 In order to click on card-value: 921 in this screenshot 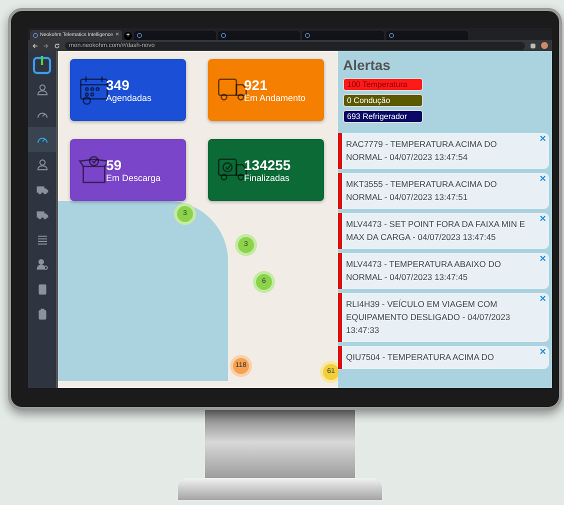, I will do `click(256, 84)`.